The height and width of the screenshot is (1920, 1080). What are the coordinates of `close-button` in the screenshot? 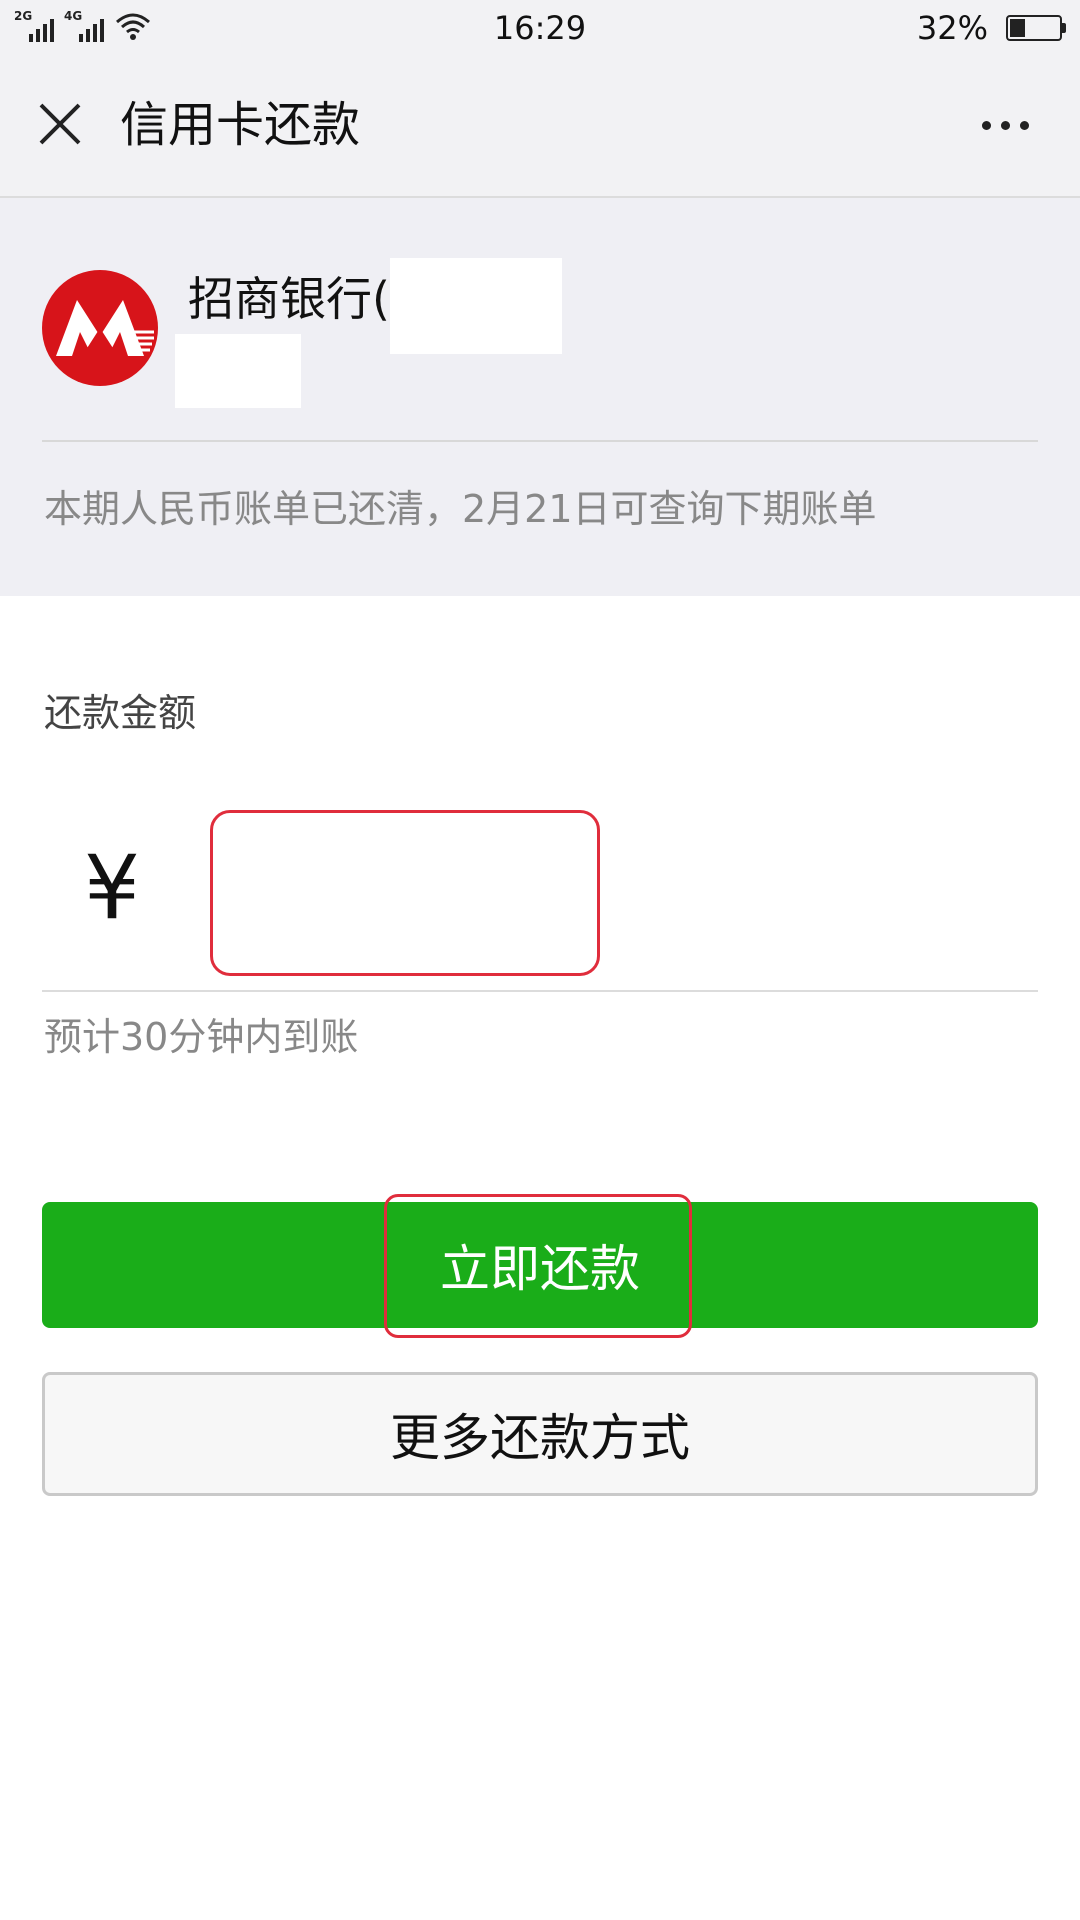 It's located at (60, 124).